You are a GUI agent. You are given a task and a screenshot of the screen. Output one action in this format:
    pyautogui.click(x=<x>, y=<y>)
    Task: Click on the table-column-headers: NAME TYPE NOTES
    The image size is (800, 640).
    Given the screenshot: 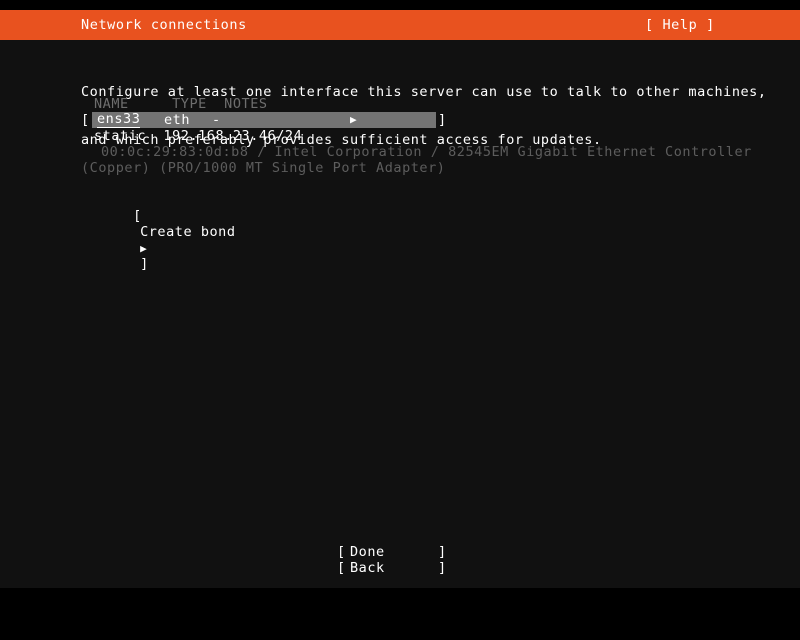 What is the action you would take?
    pyautogui.click(x=181, y=104)
    